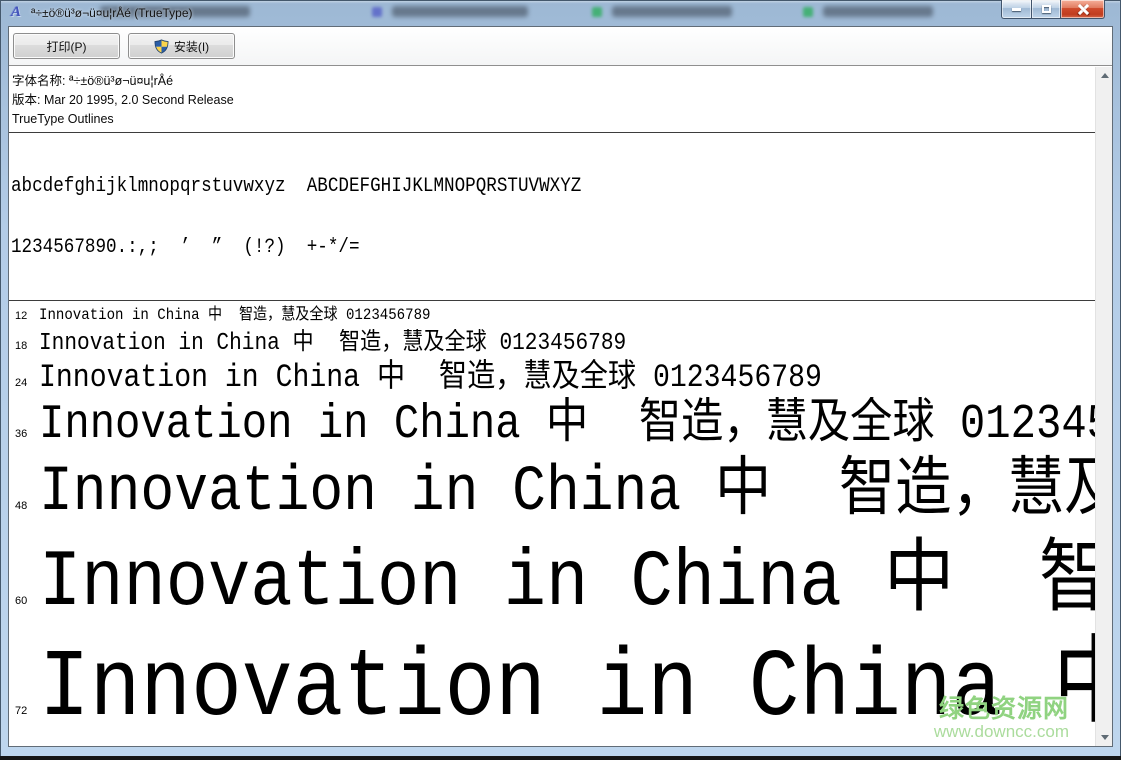 Image resolution: width=1121 pixels, height=760 pixels. What do you see at coordinates (185, 247) in the screenshot?
I see `alphabet-numerals-line: 1234567890.:,; ’ ” (!?) +-*/=` at bounding box center [185, 247].